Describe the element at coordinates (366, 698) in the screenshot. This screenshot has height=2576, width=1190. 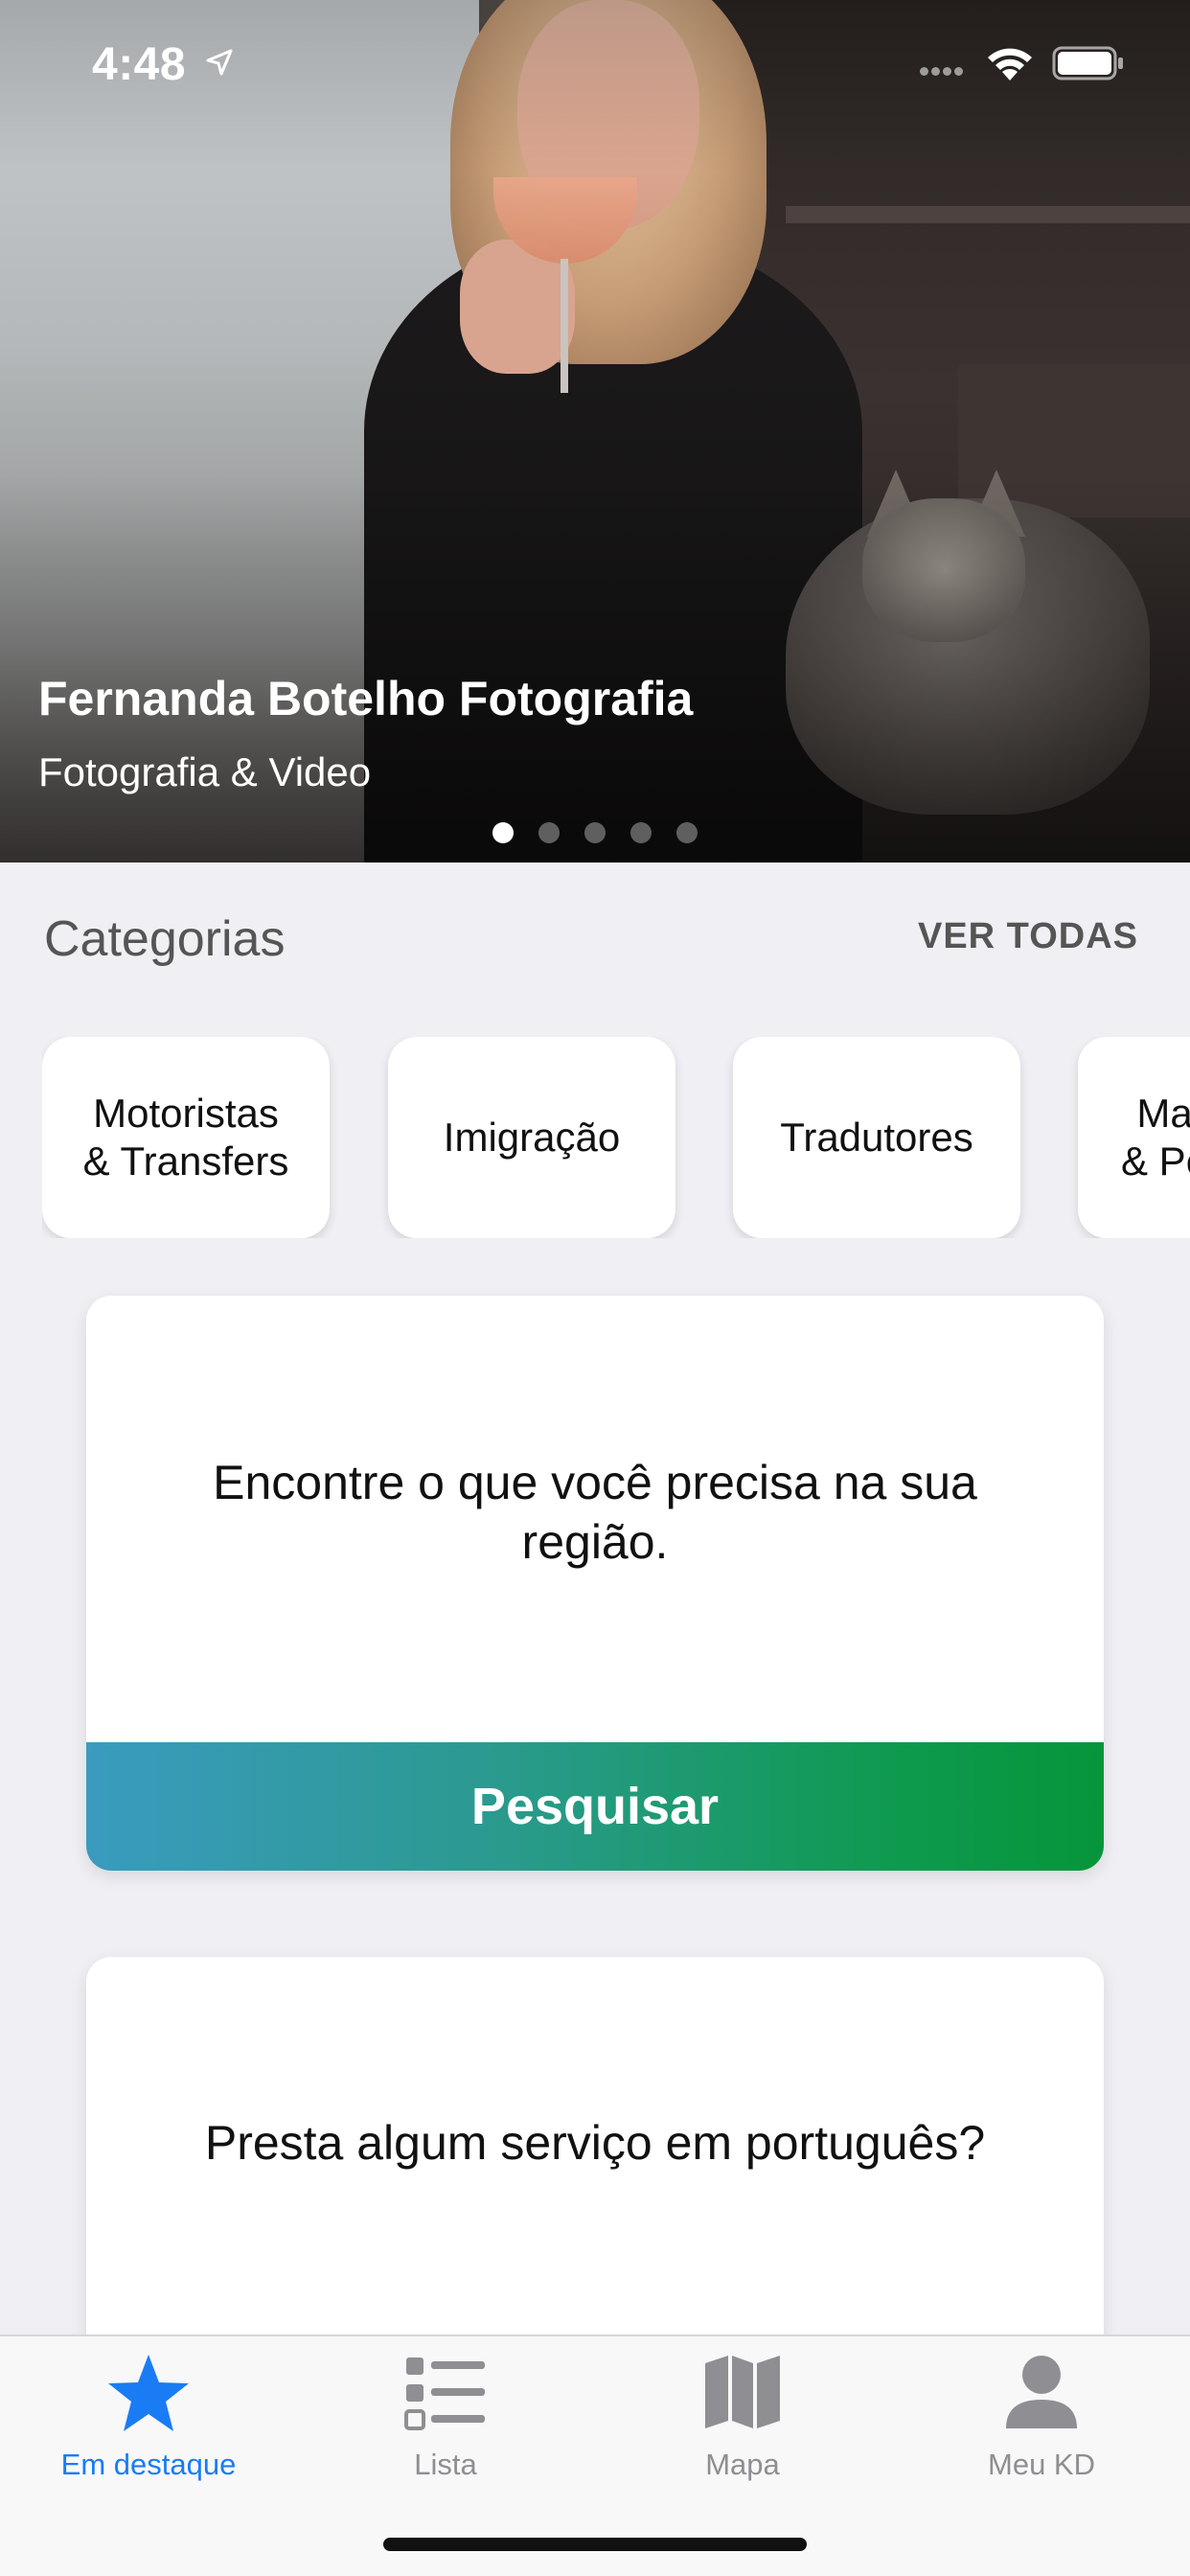
I see `featured-title: Fernanda Botelho Fotografia` at that location.